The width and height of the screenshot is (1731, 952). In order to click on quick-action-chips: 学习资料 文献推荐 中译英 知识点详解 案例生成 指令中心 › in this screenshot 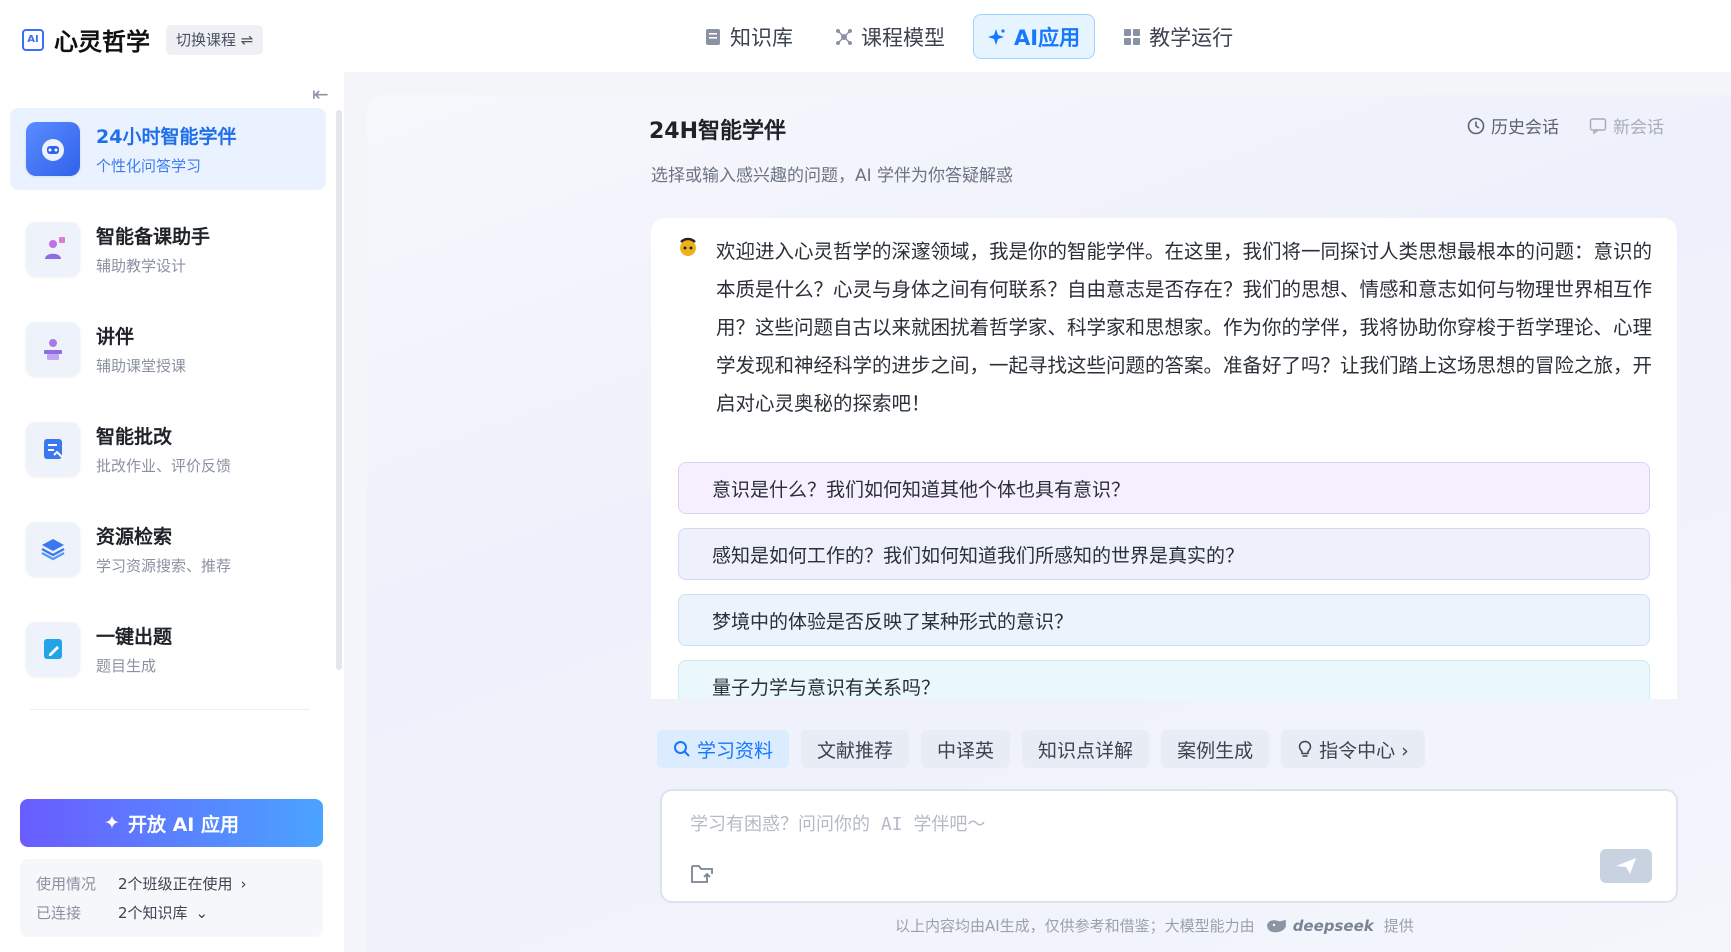, I will do `click(1041, 749)`.